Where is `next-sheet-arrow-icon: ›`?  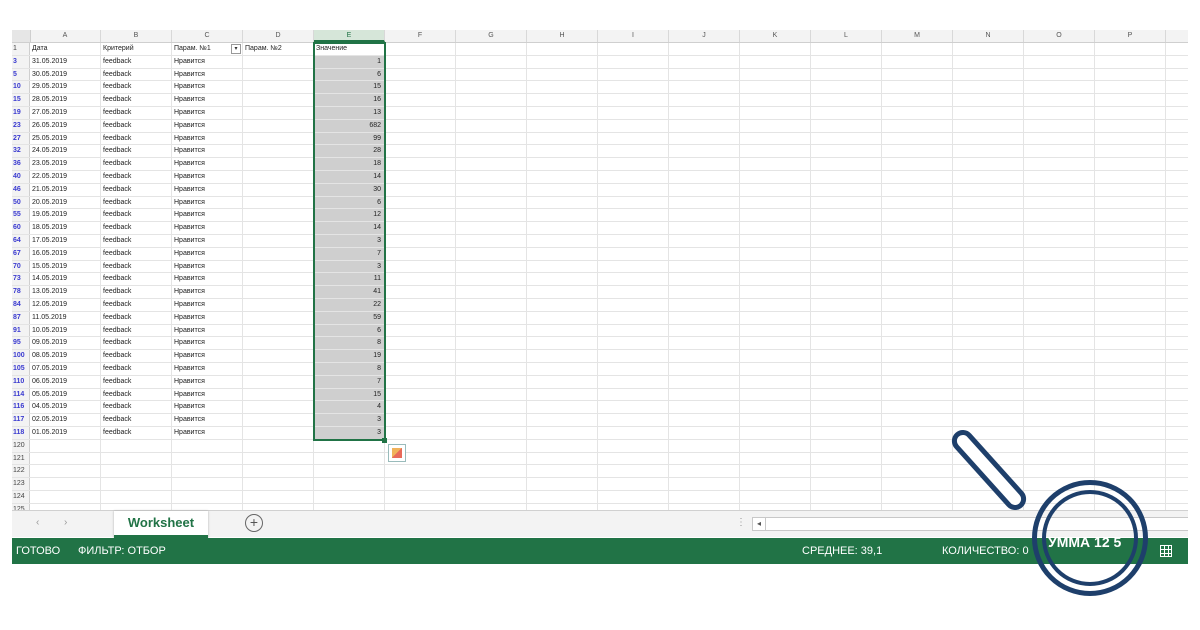
next-sheet-arrow-icon: › is located at coordinates (65, 522).